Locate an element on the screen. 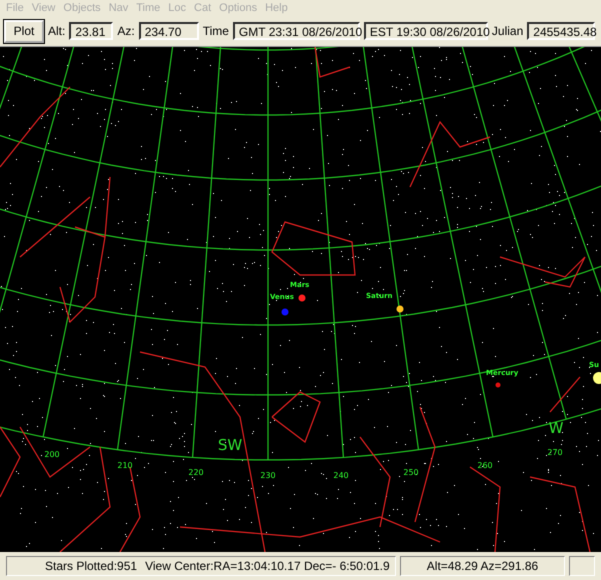 This screenshot has width=601, height=580. azimuth-label: 230 is located at coordinates (268, 475).